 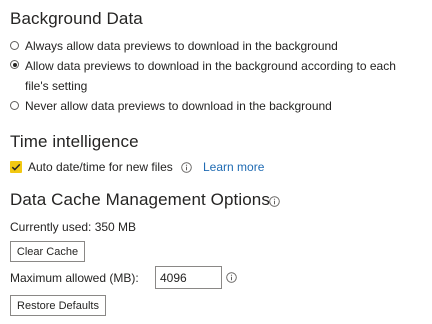 What do you see at coordinates (233, 167) in the screenshot?
I see `learn-more-link: Learn more` at bounding box center [233, 167].